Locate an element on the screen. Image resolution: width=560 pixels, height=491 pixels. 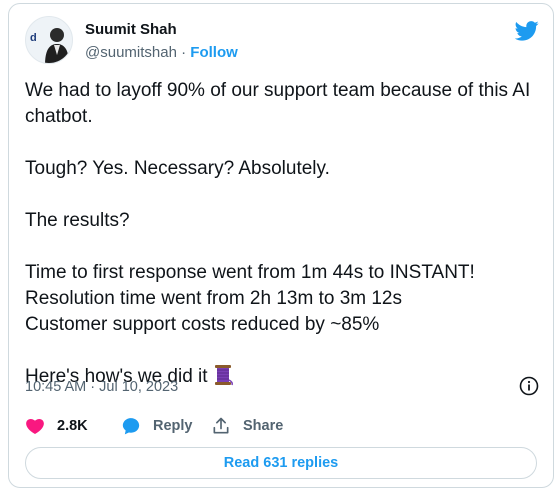
like-count: 2.8K is located at coordinates (72, 426).